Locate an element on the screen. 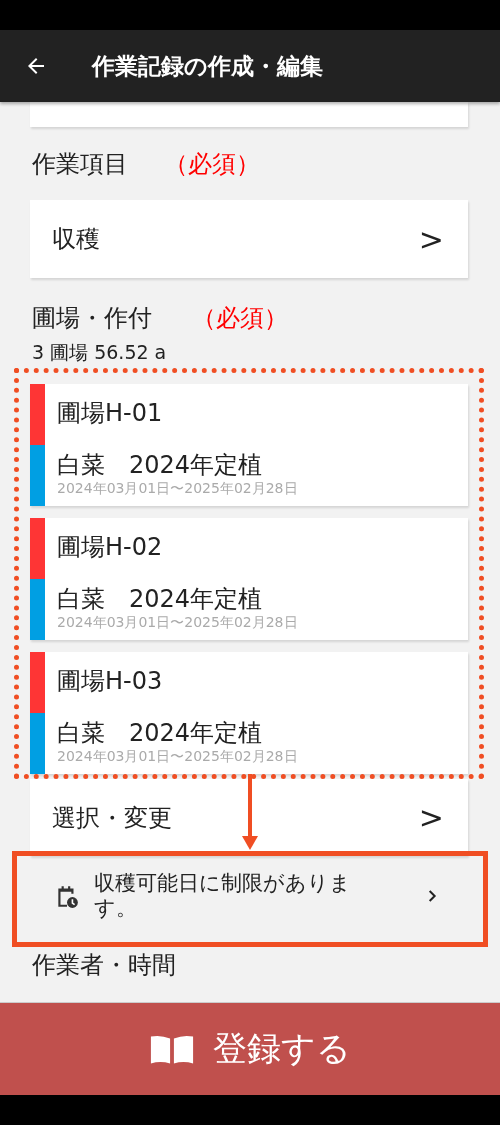 This screenshot has height=1125, width=500. book-icon is located at coordinates (172, 1049).